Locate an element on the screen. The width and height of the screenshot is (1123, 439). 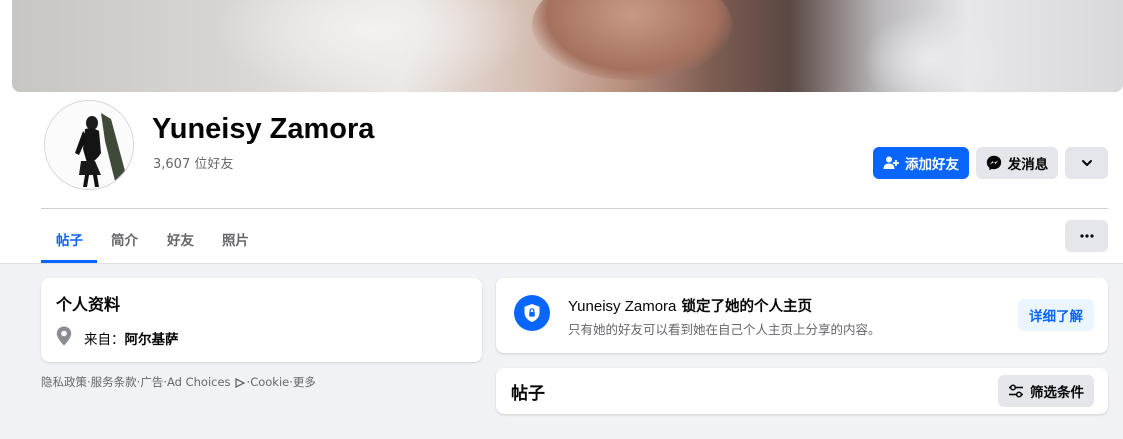
profile-avatar is located at coordinates (89, 145).